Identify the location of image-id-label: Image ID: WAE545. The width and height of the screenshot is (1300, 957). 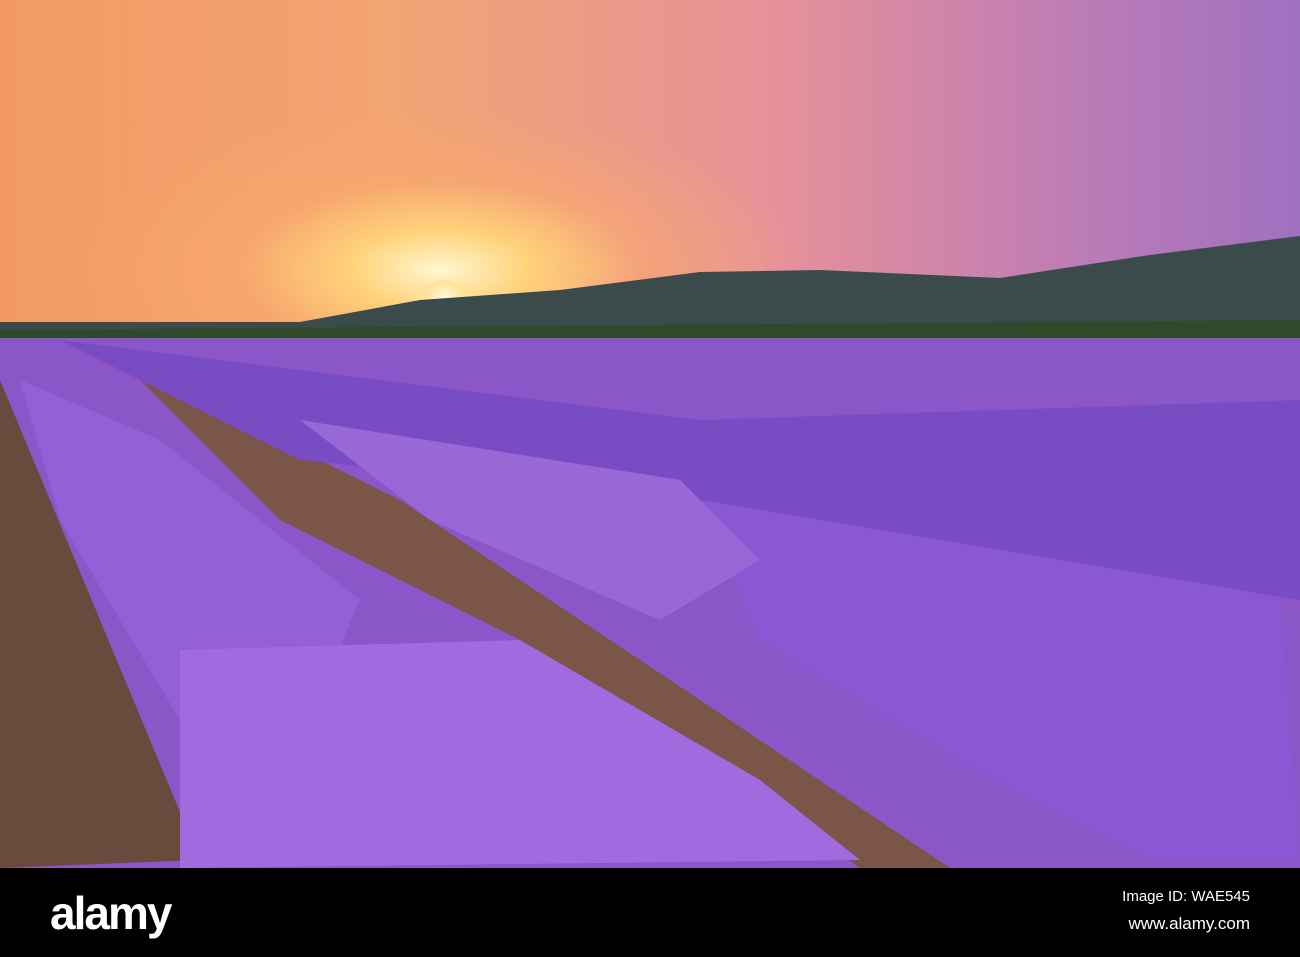
(1186, 896).